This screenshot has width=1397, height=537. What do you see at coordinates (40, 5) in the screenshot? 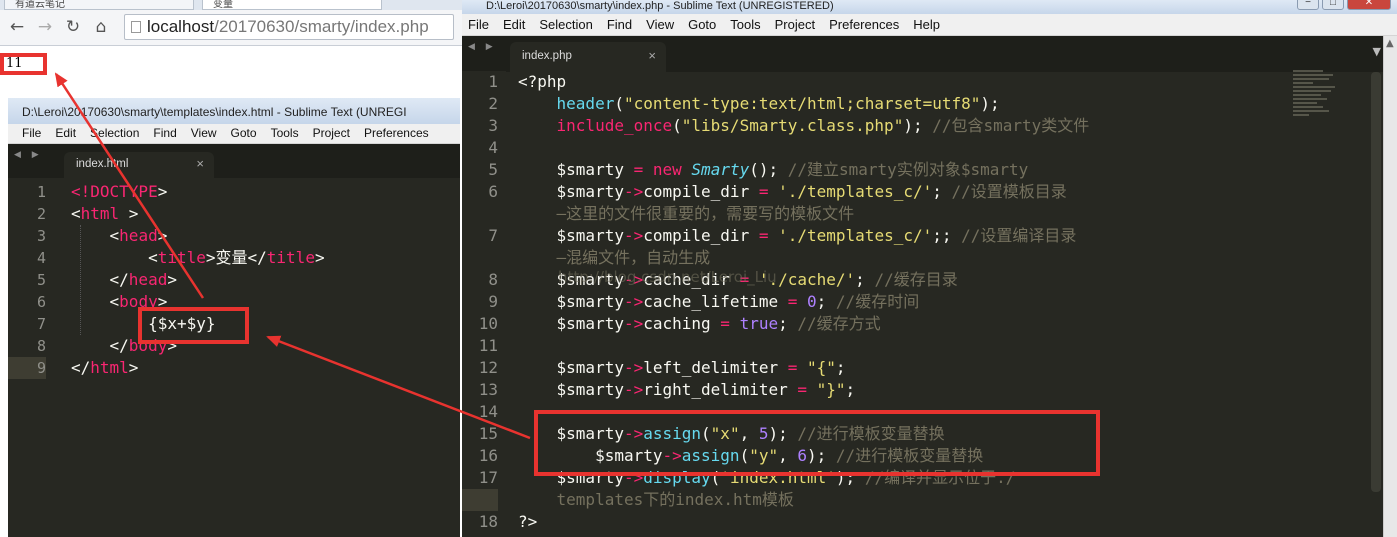
I see `tab-label: 有道云笔记` at bounding box center [40, 5].